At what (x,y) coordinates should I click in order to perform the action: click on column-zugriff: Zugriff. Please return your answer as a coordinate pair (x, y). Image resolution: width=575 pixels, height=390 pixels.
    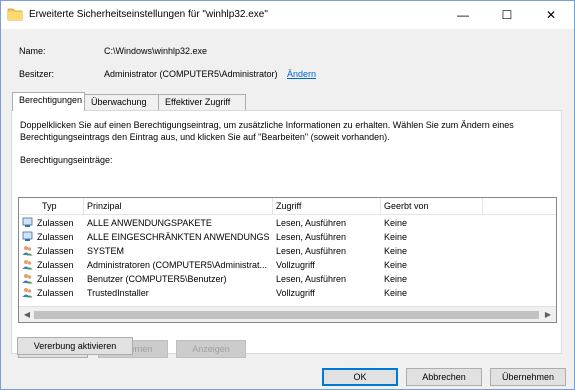
    Looking at the image, I should click on (288, 206).